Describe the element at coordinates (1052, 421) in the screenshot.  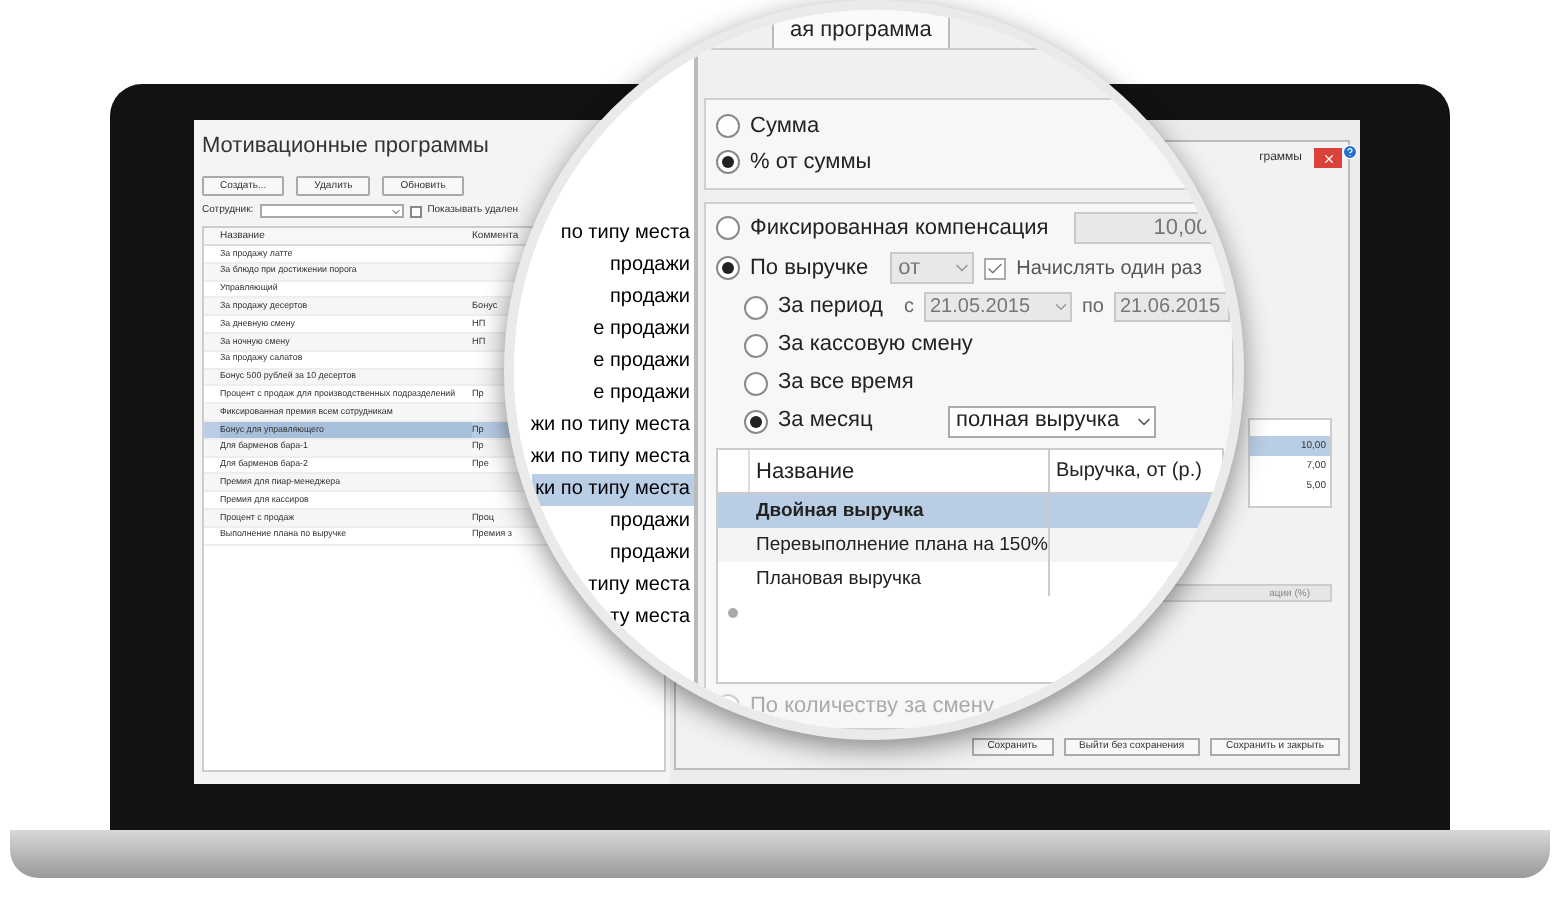
I see `revenue-dropdown: полная выручка` at that location.